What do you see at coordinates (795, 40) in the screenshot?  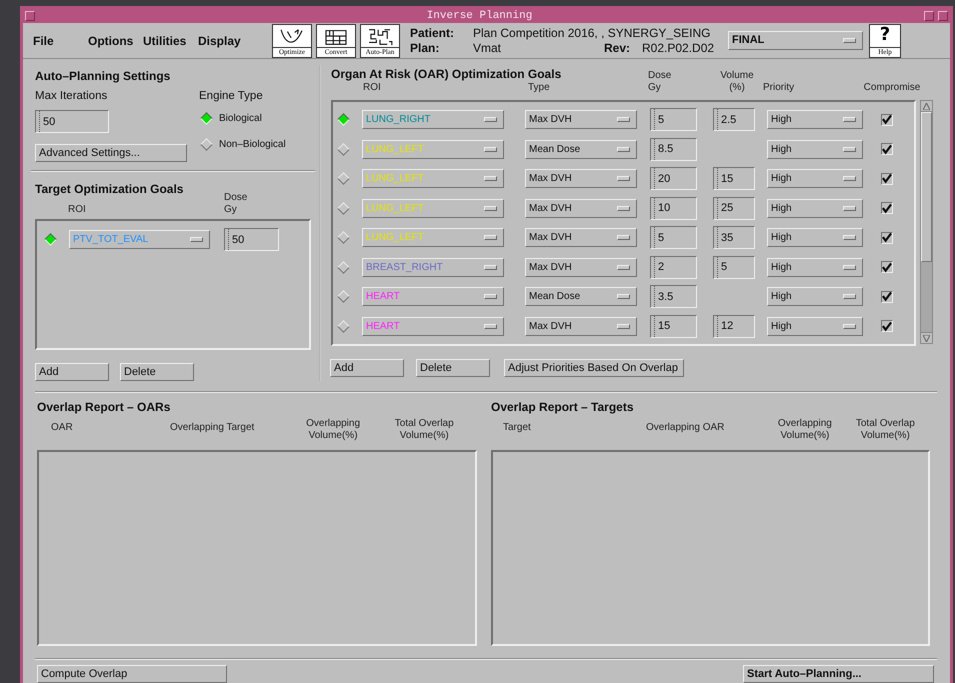 I see `status-dropdown: FINAL` at bounding box center [795, 40].